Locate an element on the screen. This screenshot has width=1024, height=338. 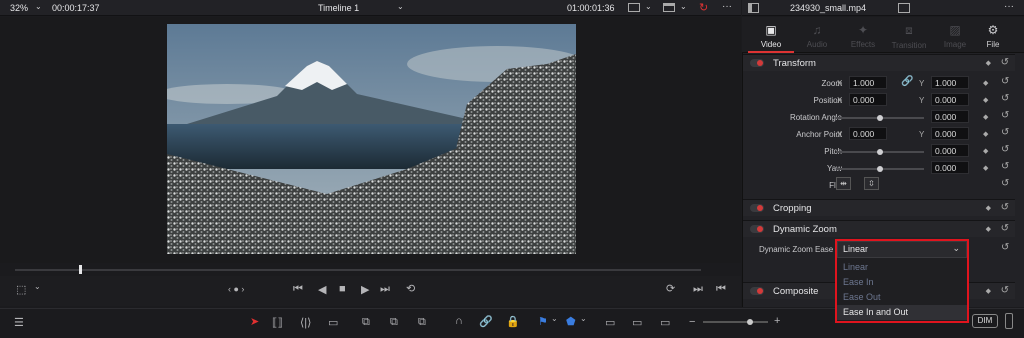
timeline-options-icon: ☰ is located at coordinates (19, 322).